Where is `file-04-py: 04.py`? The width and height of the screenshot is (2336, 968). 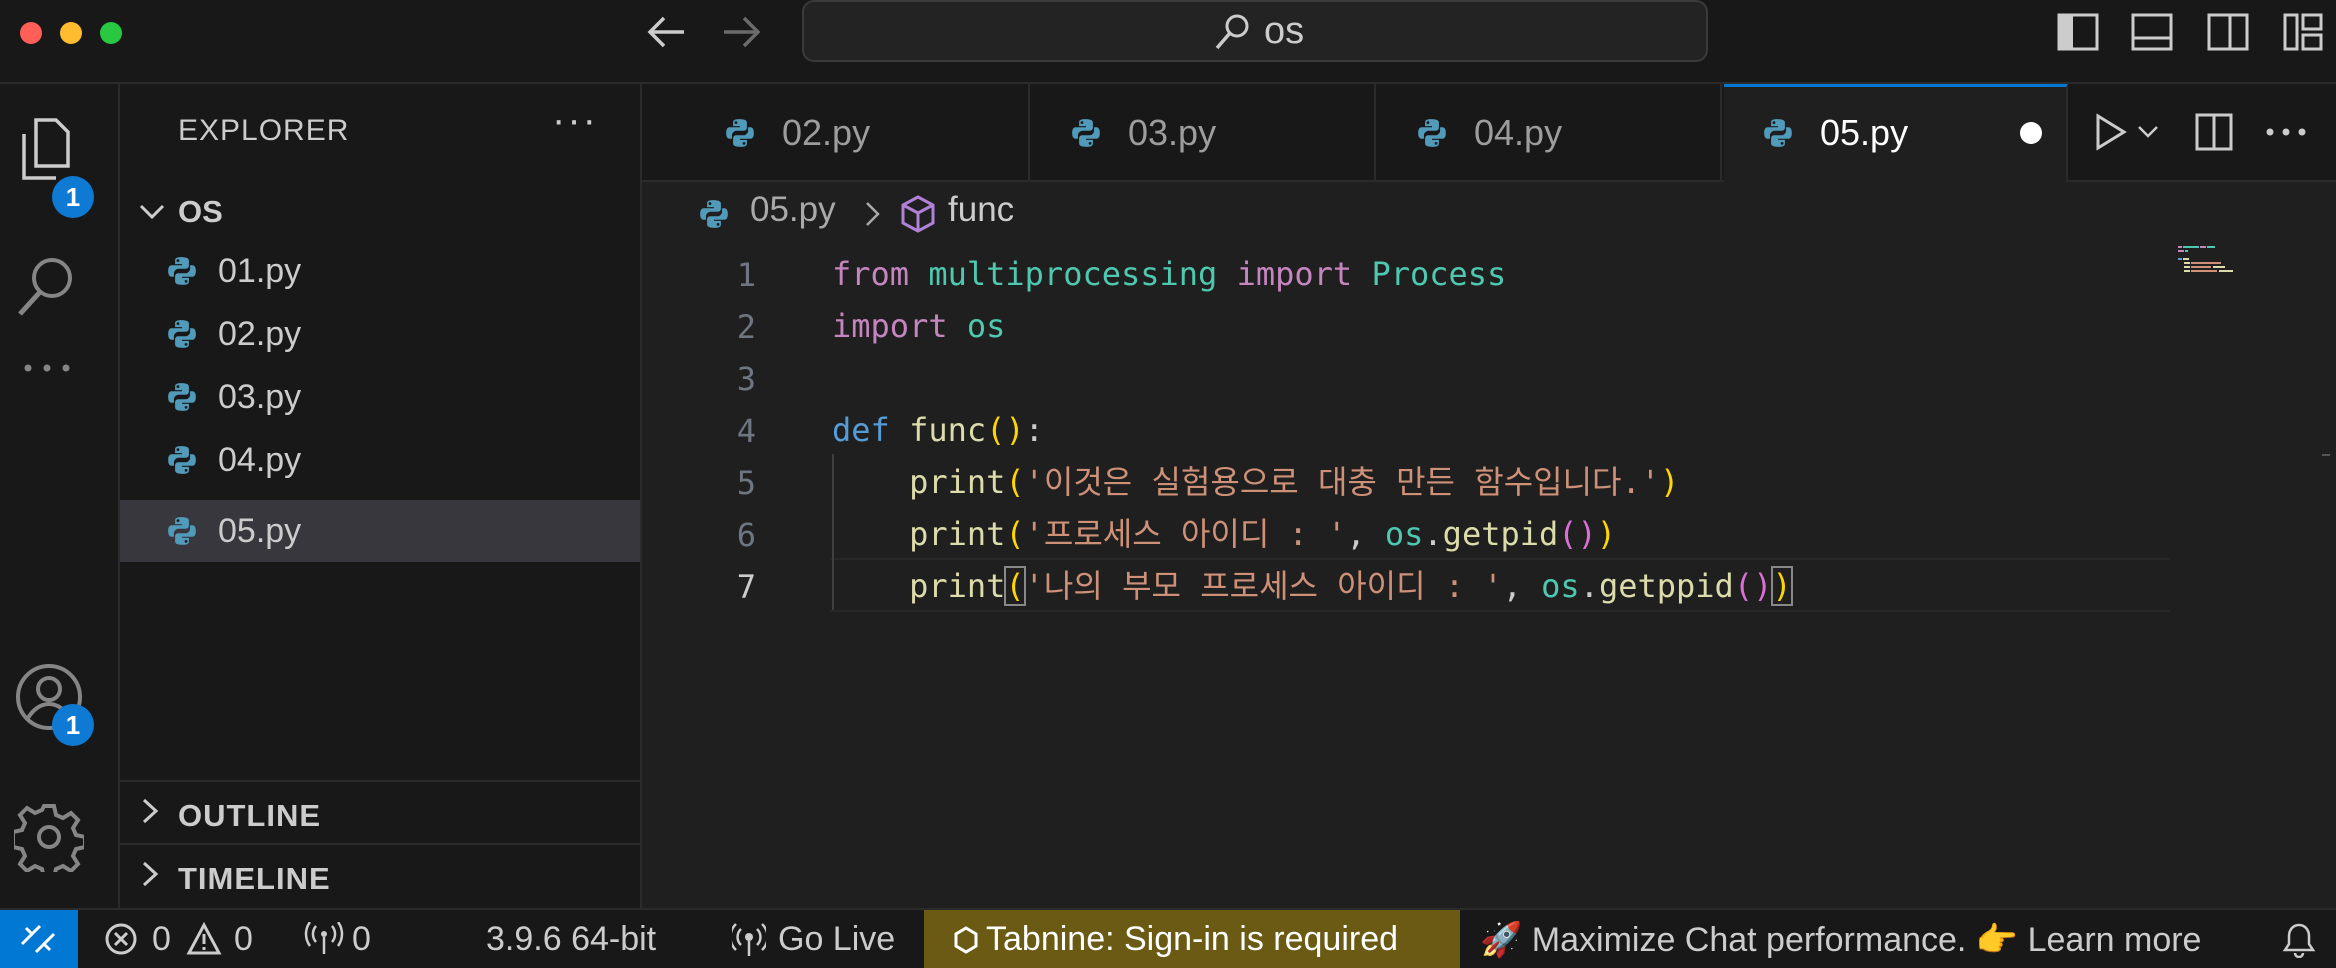
file-04-py: 04.py is located at coordinates (380, 460).